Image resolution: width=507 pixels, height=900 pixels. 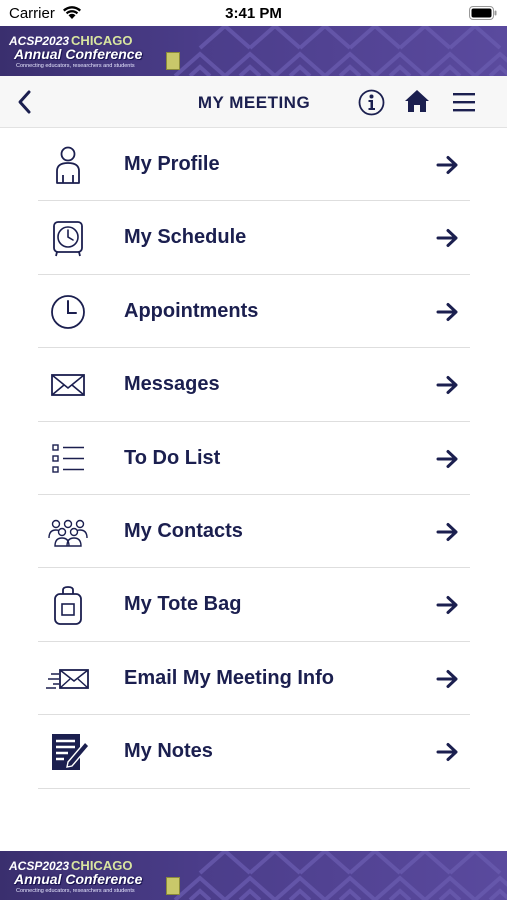 What do you see at coordinates (68, 458) in the screenshot?
I see `checklist-icon` at bounding box center [68, 458].